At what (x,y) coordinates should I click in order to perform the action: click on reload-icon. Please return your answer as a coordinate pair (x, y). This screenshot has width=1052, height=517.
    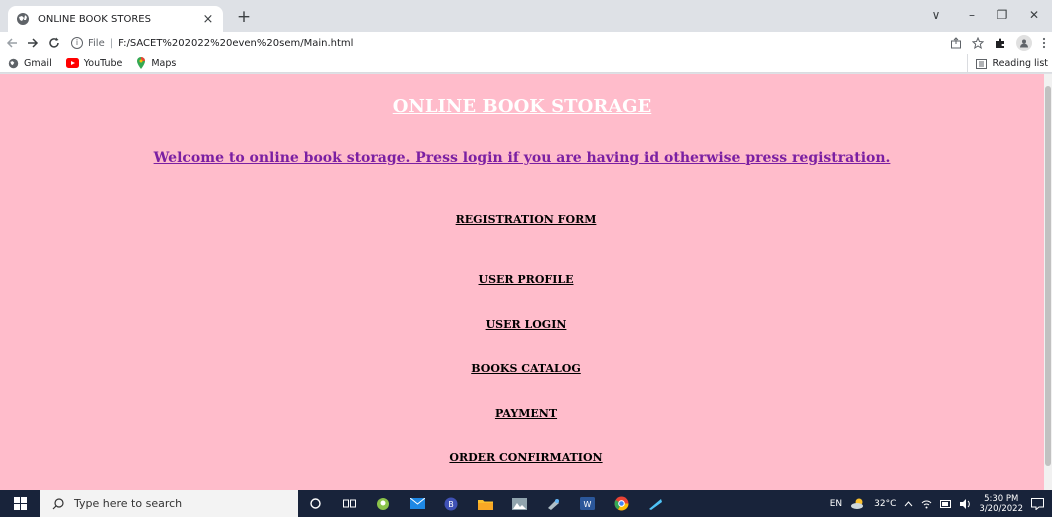
    Looking at the image, I should click on (54, 42).